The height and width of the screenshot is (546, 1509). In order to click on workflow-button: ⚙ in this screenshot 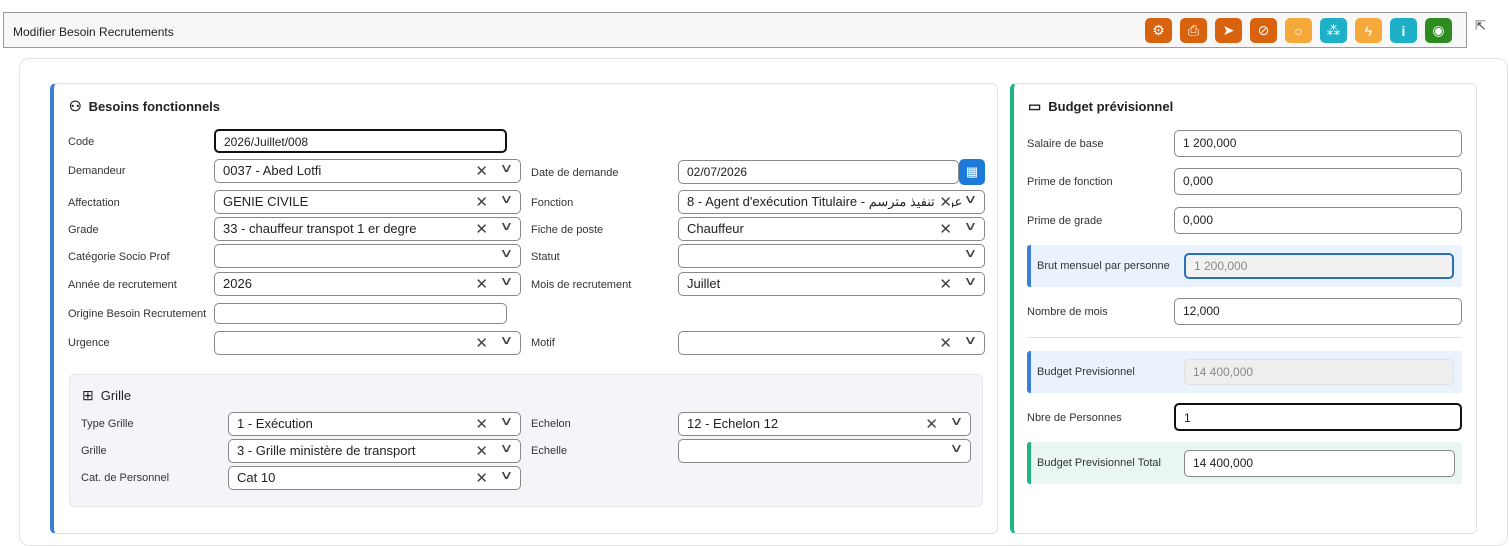, I will do `click(1158, 30)`.